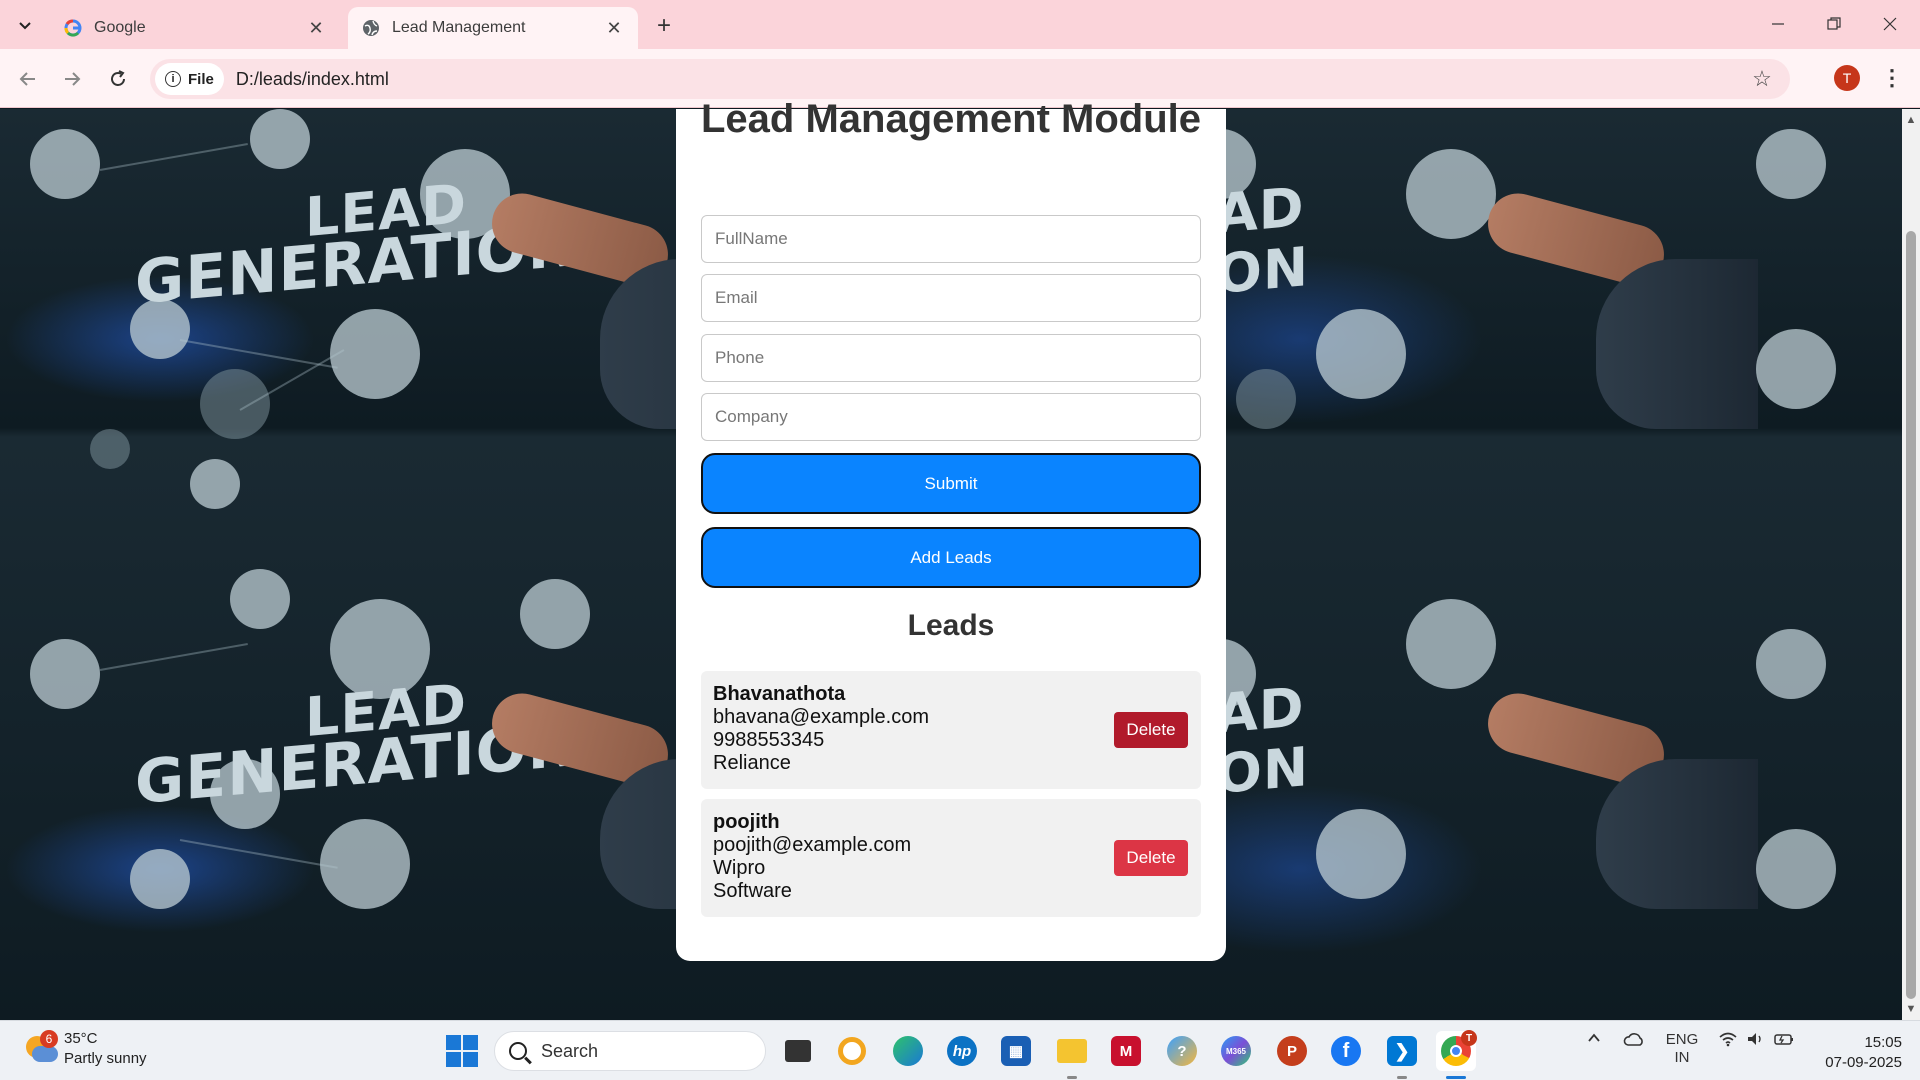 This screenshot has width=1920, height=1080. What do you see at coordinates (852, 1051) in the screenshot?
I see `opera-icon` at bounding box center [852, 1051].